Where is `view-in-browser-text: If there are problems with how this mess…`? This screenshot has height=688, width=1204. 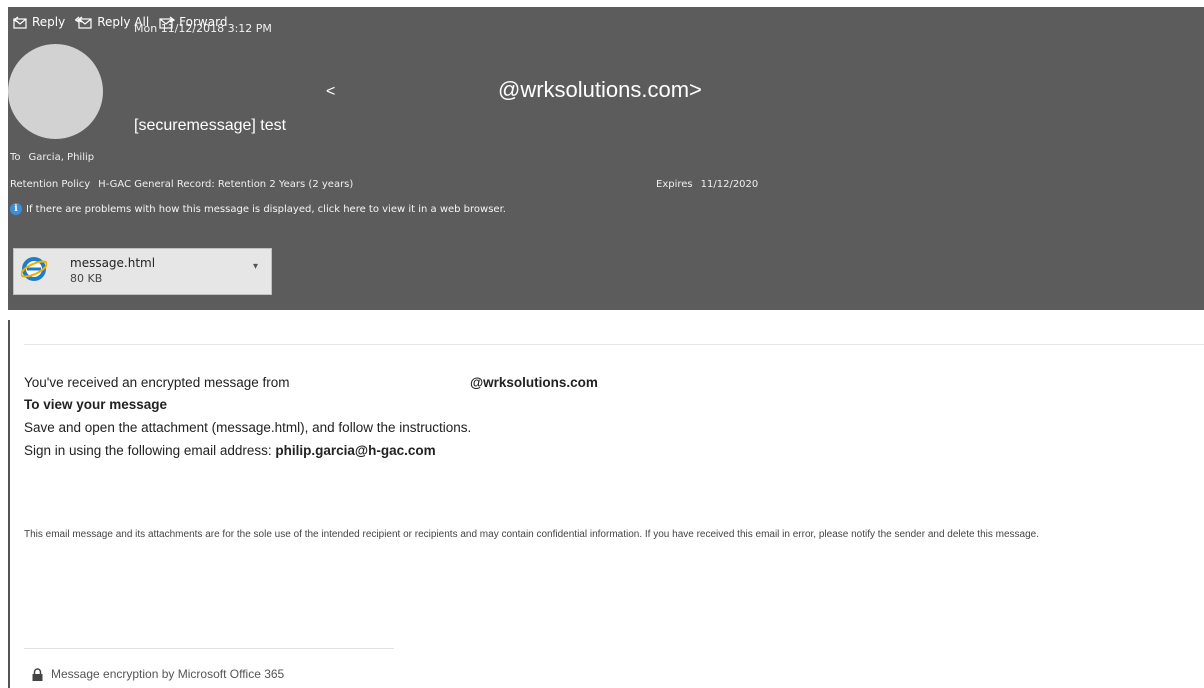
view-in-browser-text: If there are problems with how this mess… is located at coordinates (266, 209).